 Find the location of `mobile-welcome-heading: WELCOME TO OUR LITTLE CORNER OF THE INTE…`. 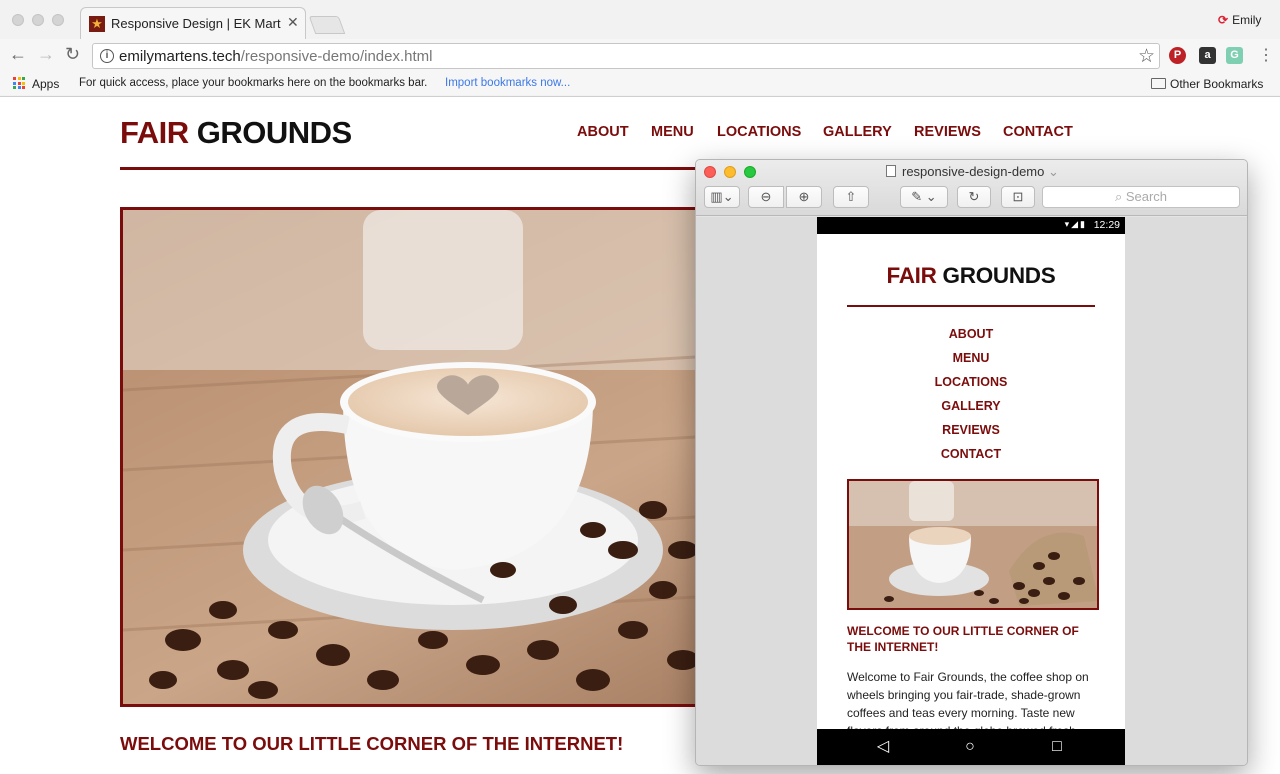

mobile-welcome-heading: WELCOME TO OUR LITTLE CORNER OF THE INTE… is located at coordinates (963, 639).